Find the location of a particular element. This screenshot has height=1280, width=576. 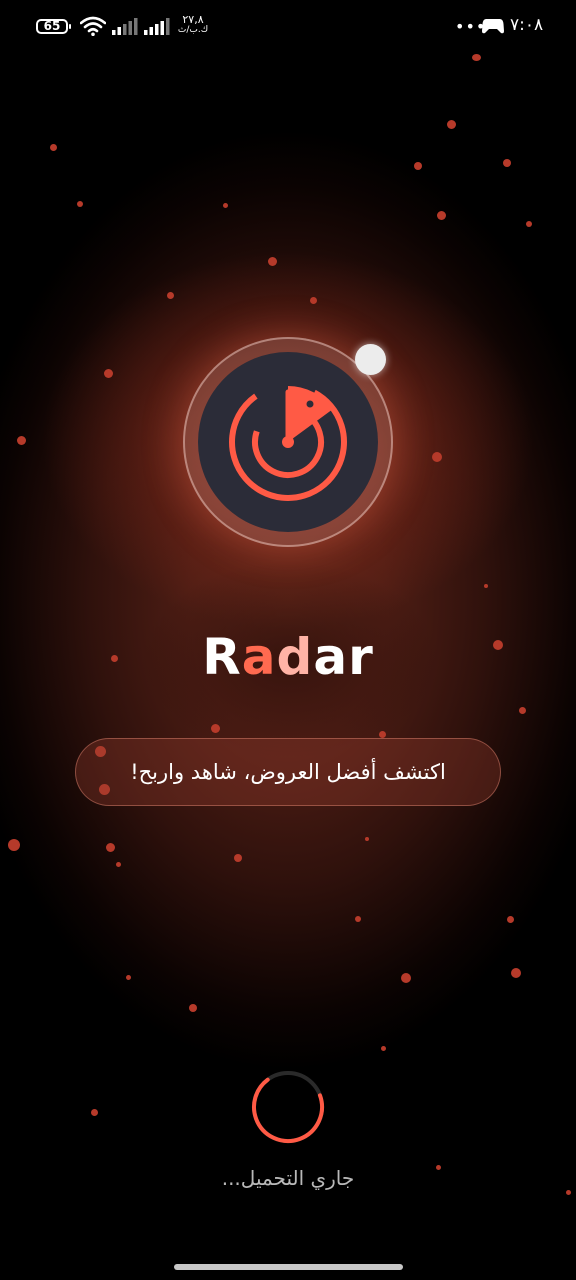

home-indicator is located at coordinates (288, 1267).